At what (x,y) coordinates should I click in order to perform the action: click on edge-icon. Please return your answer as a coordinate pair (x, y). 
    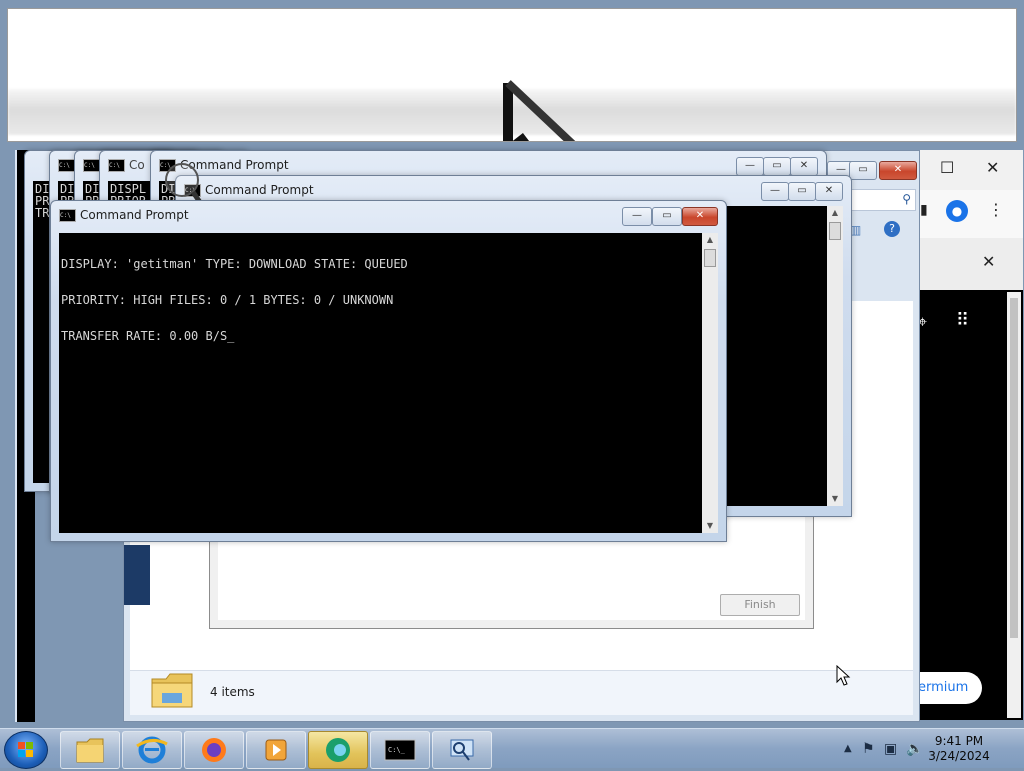
    Looking at the image, I should click on (338, 750).